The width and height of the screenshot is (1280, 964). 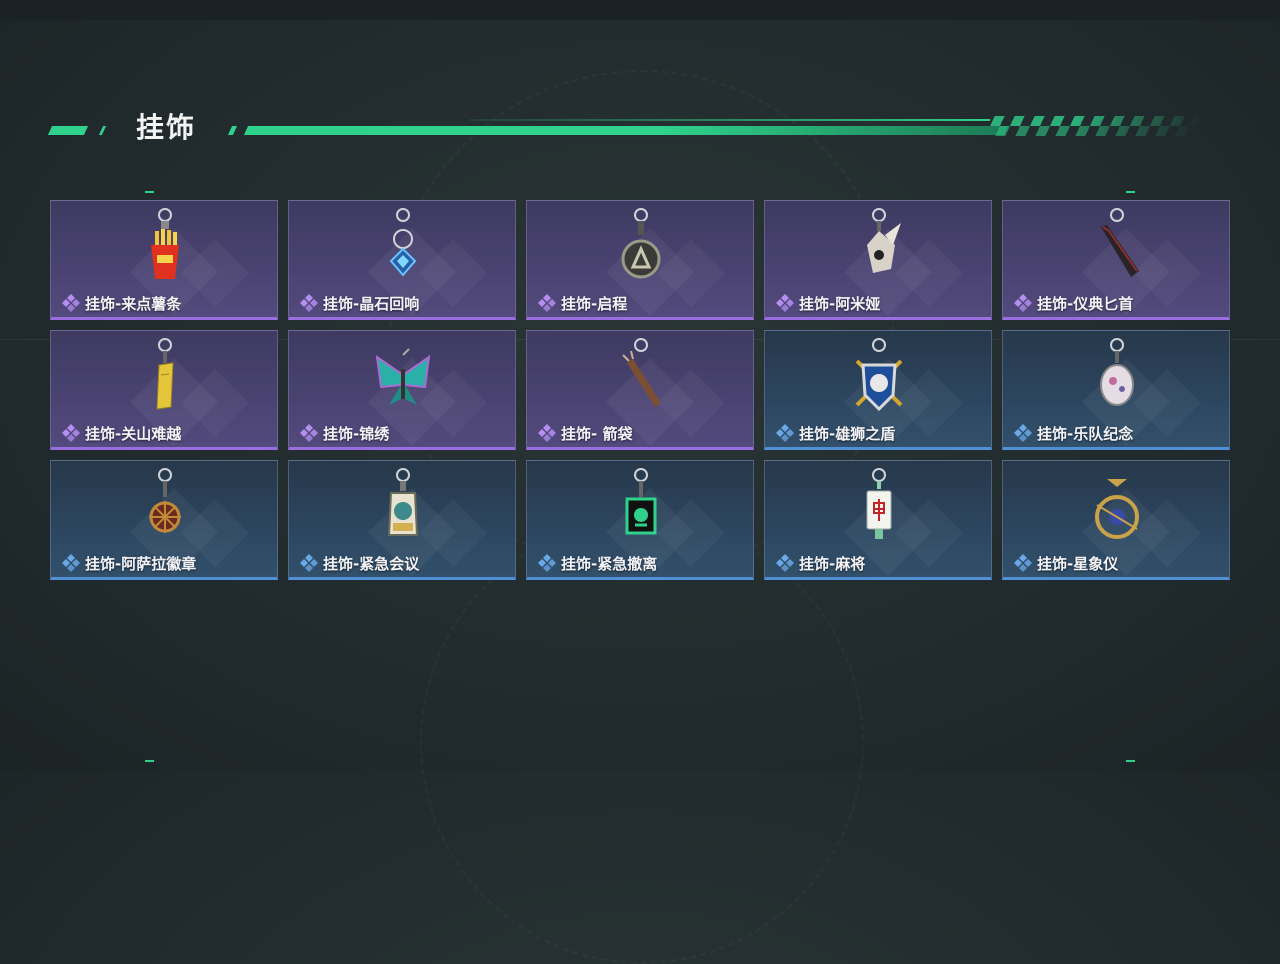 I want to click on dagger-charm-icon, so click(x=1117, y=247).